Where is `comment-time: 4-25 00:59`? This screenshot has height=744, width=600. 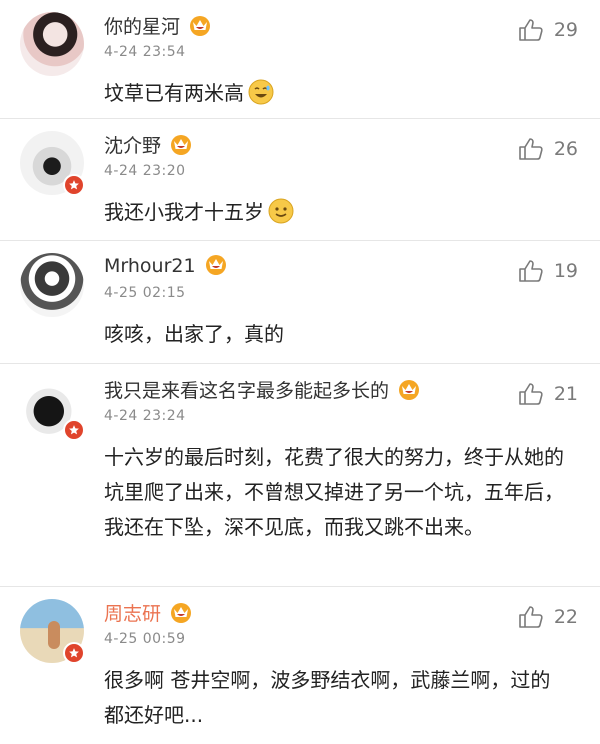 comment-time: 4-25 00:59 is located at coordinates (145, 639).